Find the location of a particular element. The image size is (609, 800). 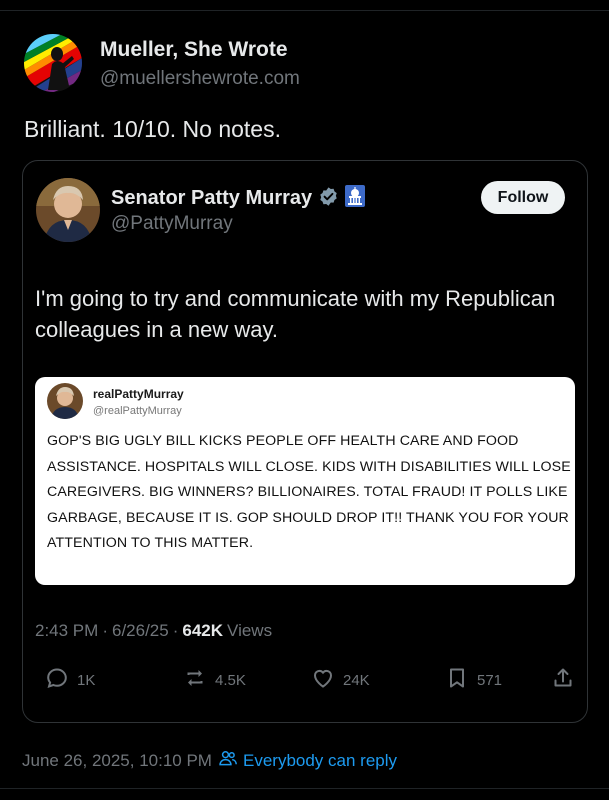

capitol-badge-icon is located at coordinates (355, 198).